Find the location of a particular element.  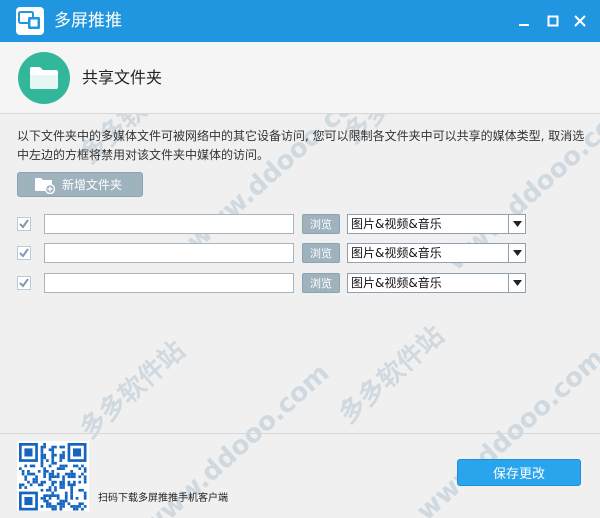

page-header: 共享文件夹 is located at coordinates (300, 78).